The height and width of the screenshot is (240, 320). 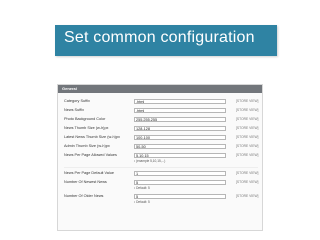 I want to click on category-suffix-label: Category Suffix, so click(x=77, y=101).